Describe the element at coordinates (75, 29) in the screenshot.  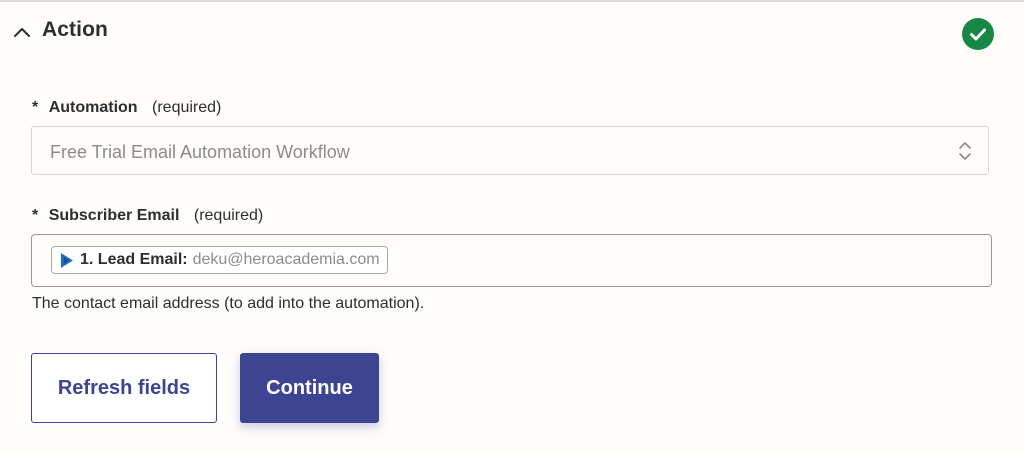
I see `section-title: Action` at that location.